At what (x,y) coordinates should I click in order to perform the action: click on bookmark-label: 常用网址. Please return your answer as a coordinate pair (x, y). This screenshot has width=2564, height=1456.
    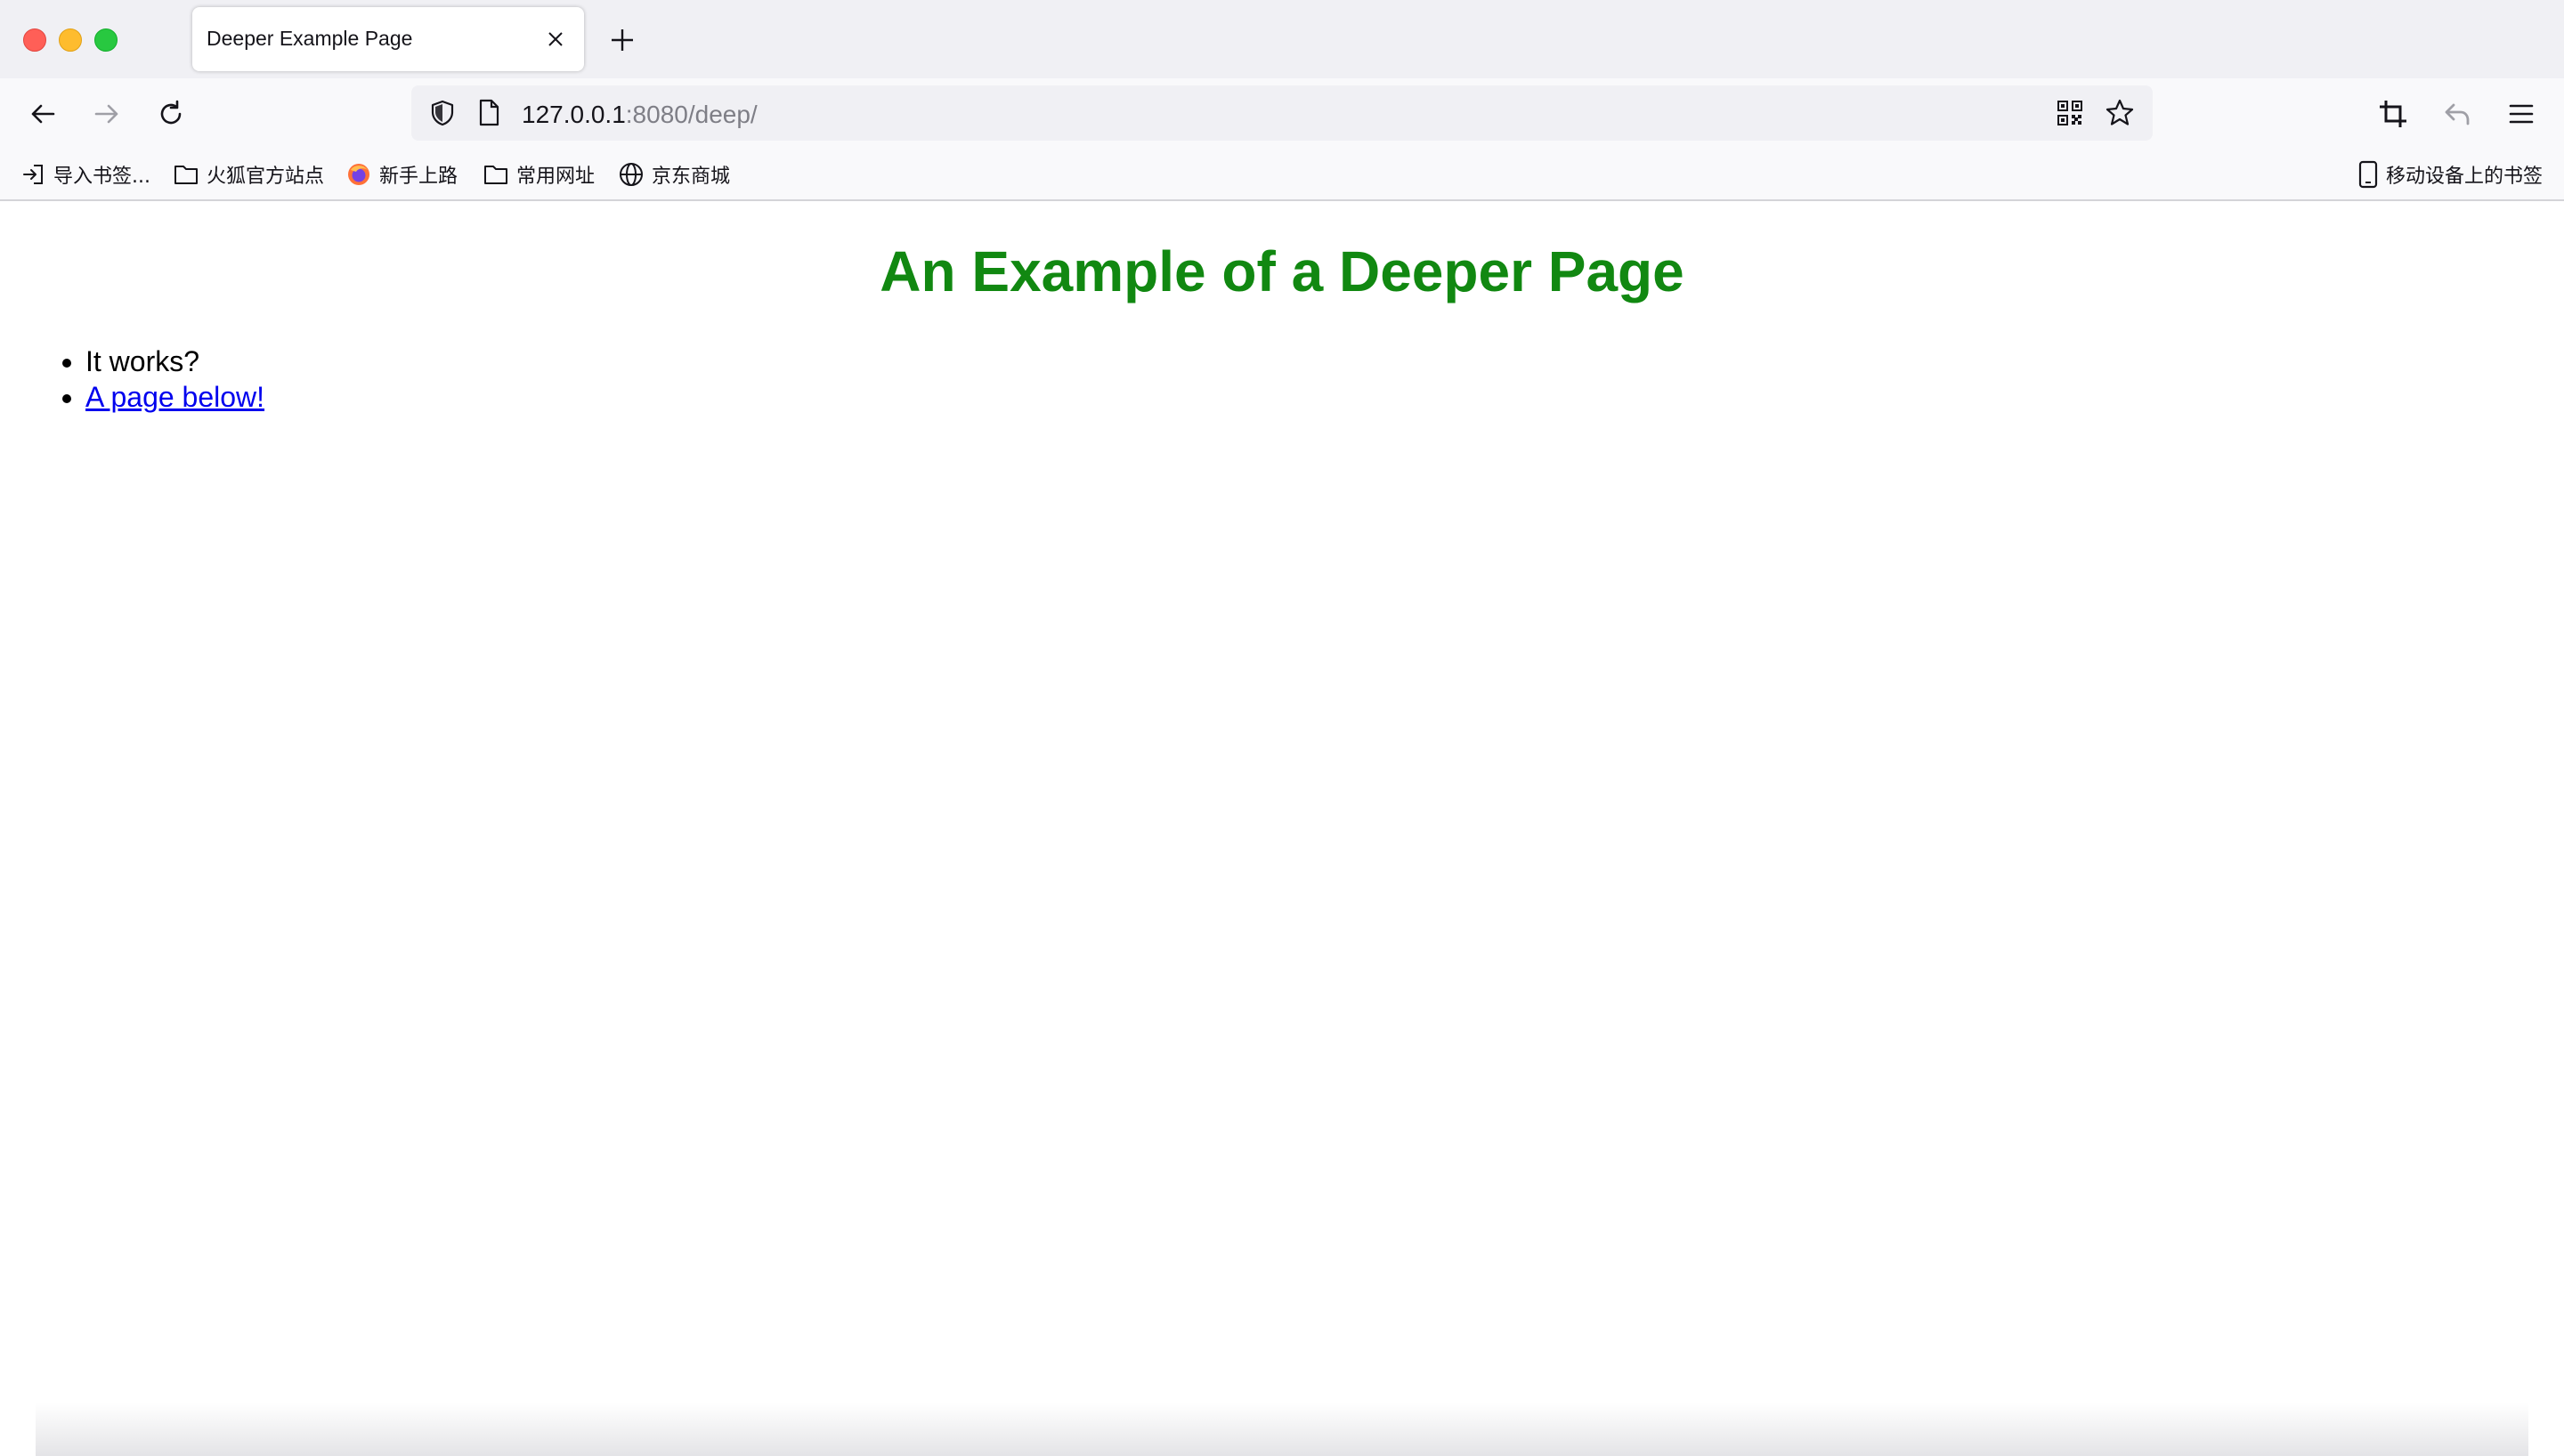
    Looking at the image, I should click on (556, 177).